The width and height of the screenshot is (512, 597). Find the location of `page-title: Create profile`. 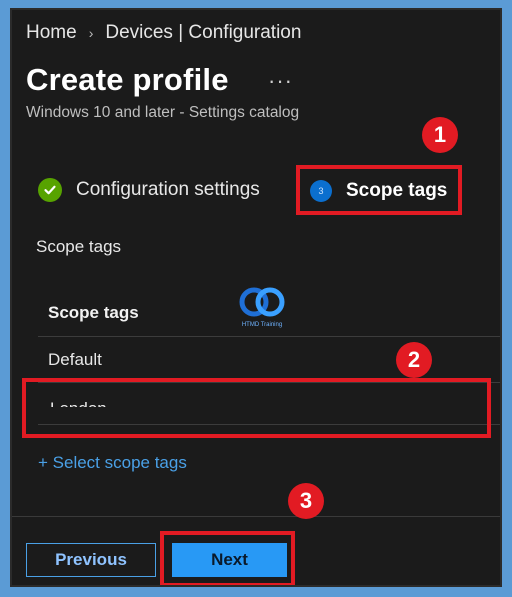

page-title: Create profile is located at coordinates (127, 79).